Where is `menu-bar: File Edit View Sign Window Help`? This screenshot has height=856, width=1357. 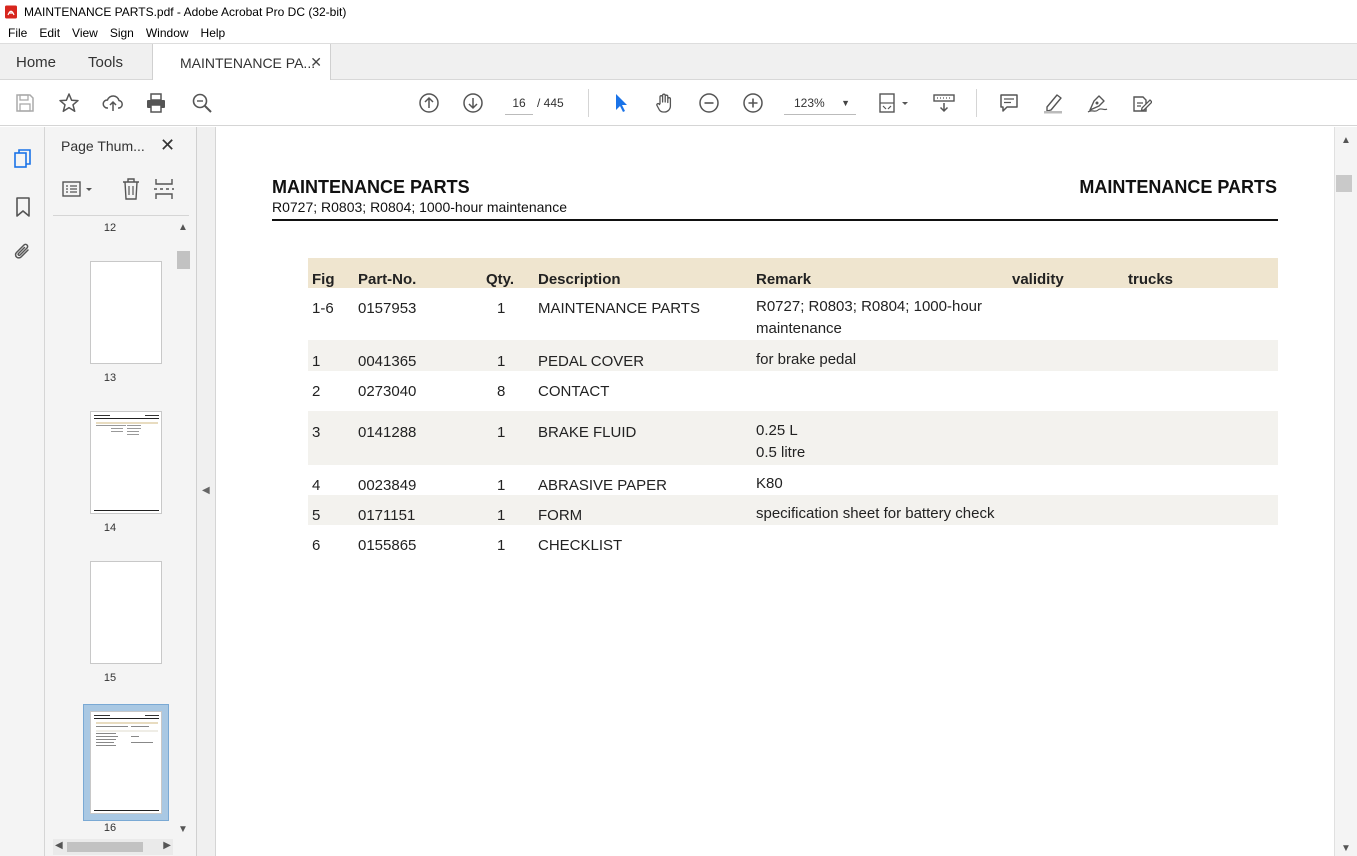
menu-bar: File Edit View Sign Window Help is located at coordinates (678, 33).